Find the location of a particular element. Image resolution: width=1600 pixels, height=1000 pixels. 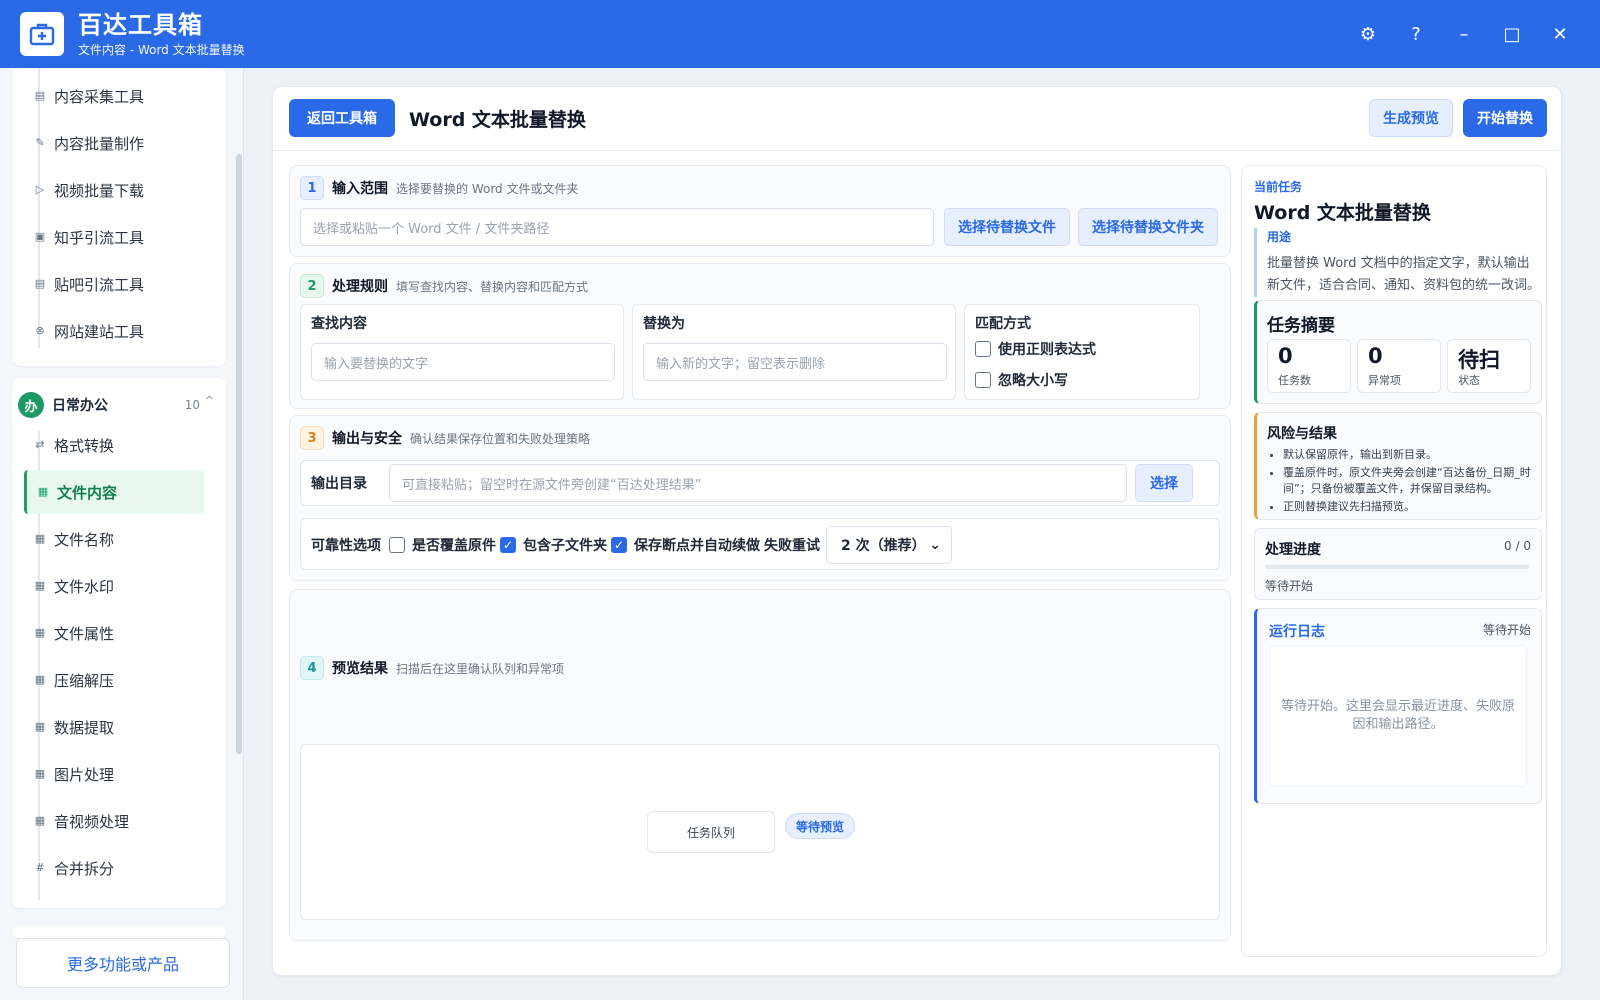

ignore-case-option: 忽略大小写 is located at coordinates (1021, 380).